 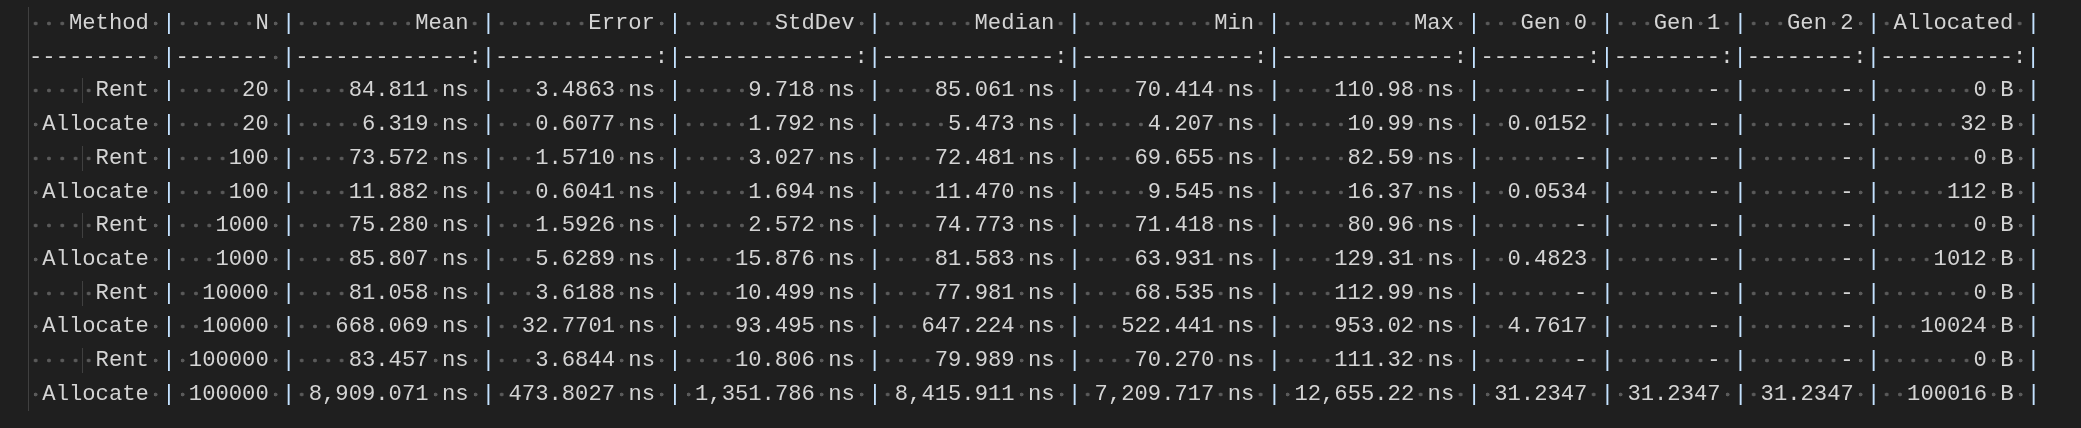 I want to click on code-line: Rent | 100000 | 83.457 ns | 3.6844 ns | 10.806 ns | 79.989 ns | 70.270 ns | 111.32 ns | - | - | - | 0 B |, so click(x=1055, y=361).